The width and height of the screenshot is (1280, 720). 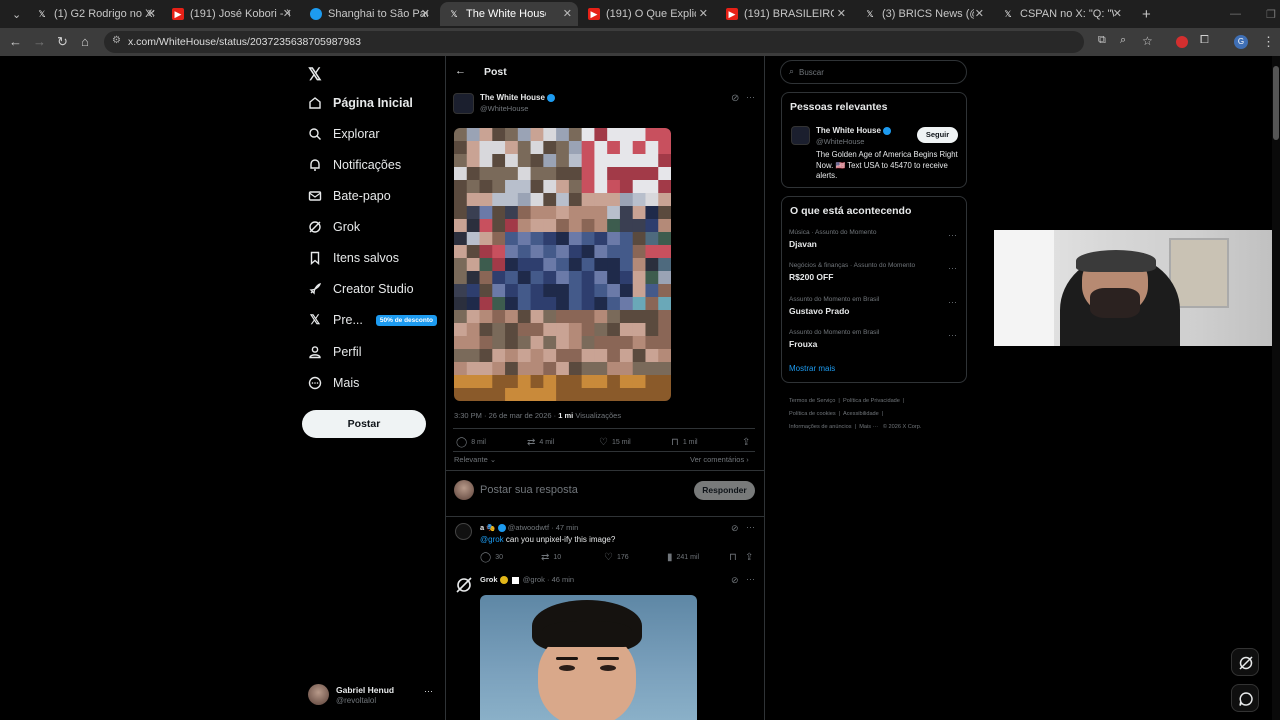 What do you see at coordinates (1268, 14) in the screenshot?
I see `maximize-button: ❐` at bounding box center [1268, 14].